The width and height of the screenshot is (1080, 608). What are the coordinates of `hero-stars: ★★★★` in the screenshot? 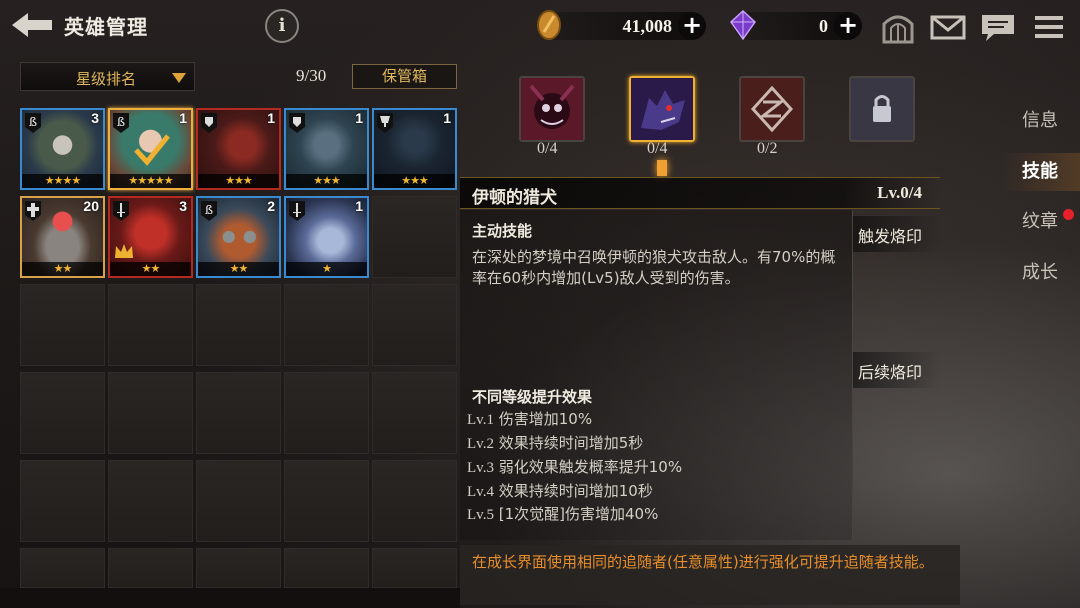 It's located at (62, 181).